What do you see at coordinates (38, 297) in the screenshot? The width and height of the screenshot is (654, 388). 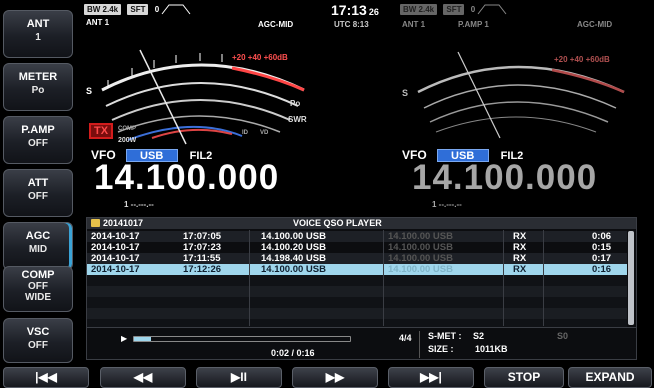 I see `comp-width: WIDE` at bounding box center [38, 297].